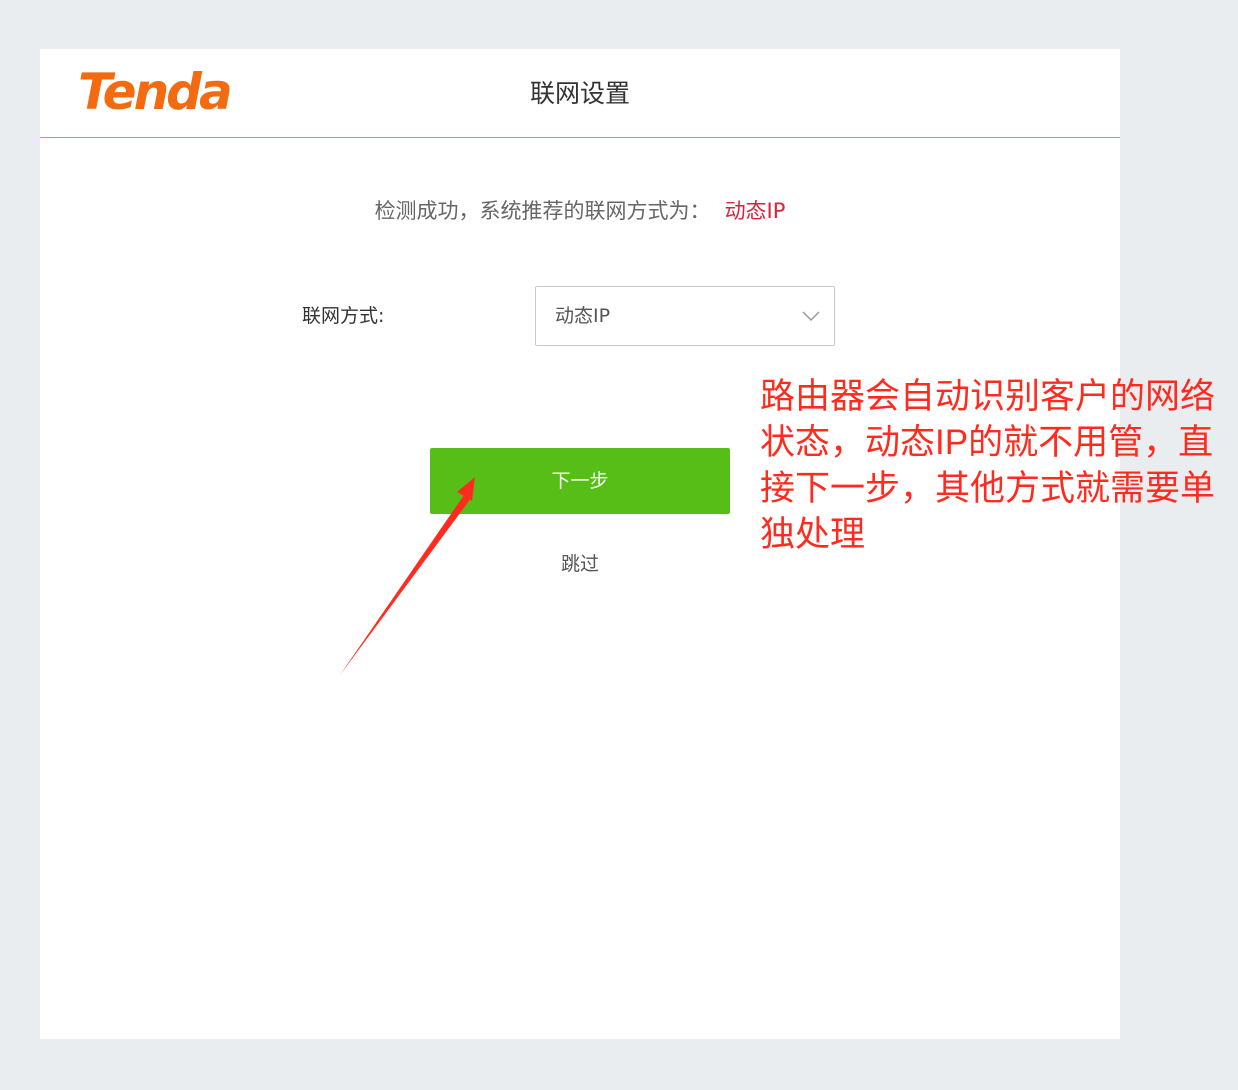 Image resolution: width=1238 pixels, height=1090 pixels. I want to click on page-title: 联网设置, so click(579, 93).